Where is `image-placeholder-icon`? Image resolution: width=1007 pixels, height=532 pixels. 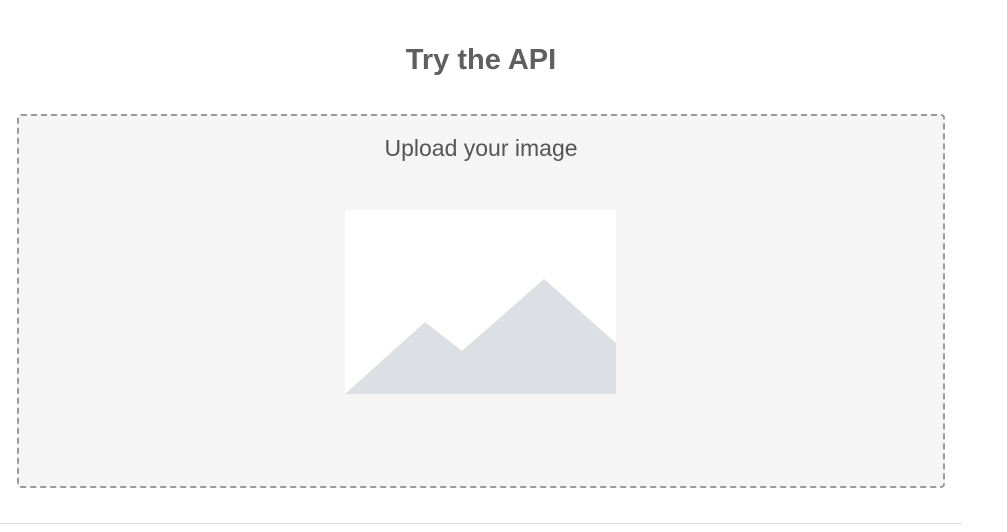 image-placeholder-icon is located at coordinates (480, 302).